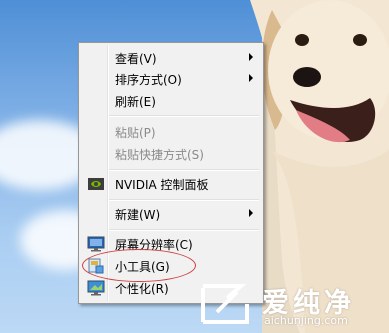 The width and height of the screenshot is (389, 333). Describe the element at coordinates (138, 215) in the screenshot. I see `menu-item-label: 新建(W)` at that location.